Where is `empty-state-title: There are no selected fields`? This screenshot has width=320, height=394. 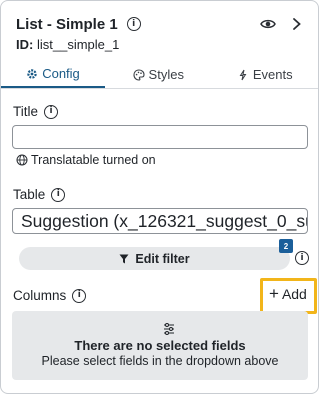
empty-state-title: There are no selected fields is located at coordinates (160, 345).